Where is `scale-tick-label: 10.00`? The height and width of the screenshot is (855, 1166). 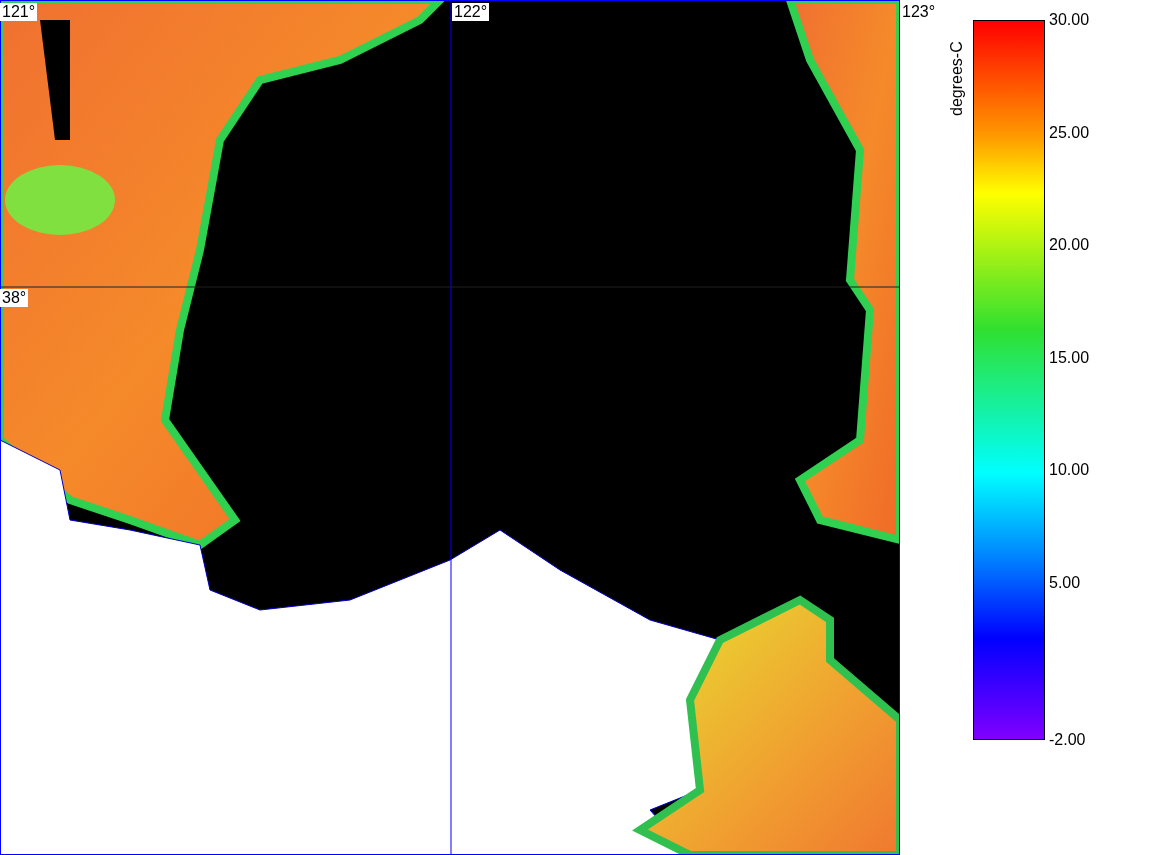 scale-tick-label: 10.00 is located at coordinates (1069, 470).